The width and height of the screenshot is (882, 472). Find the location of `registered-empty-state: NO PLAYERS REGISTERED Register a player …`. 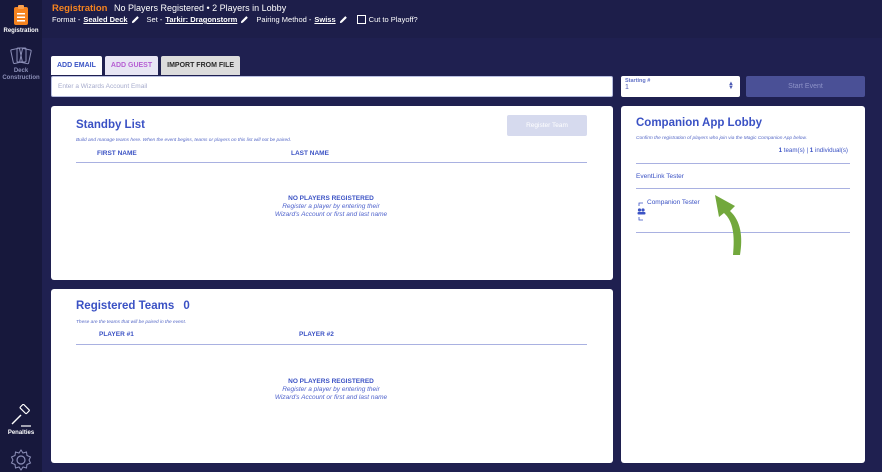

registered-empty-state: NO PLAYERS REGISTERED Register a player … is located at coordinates (331, 390).